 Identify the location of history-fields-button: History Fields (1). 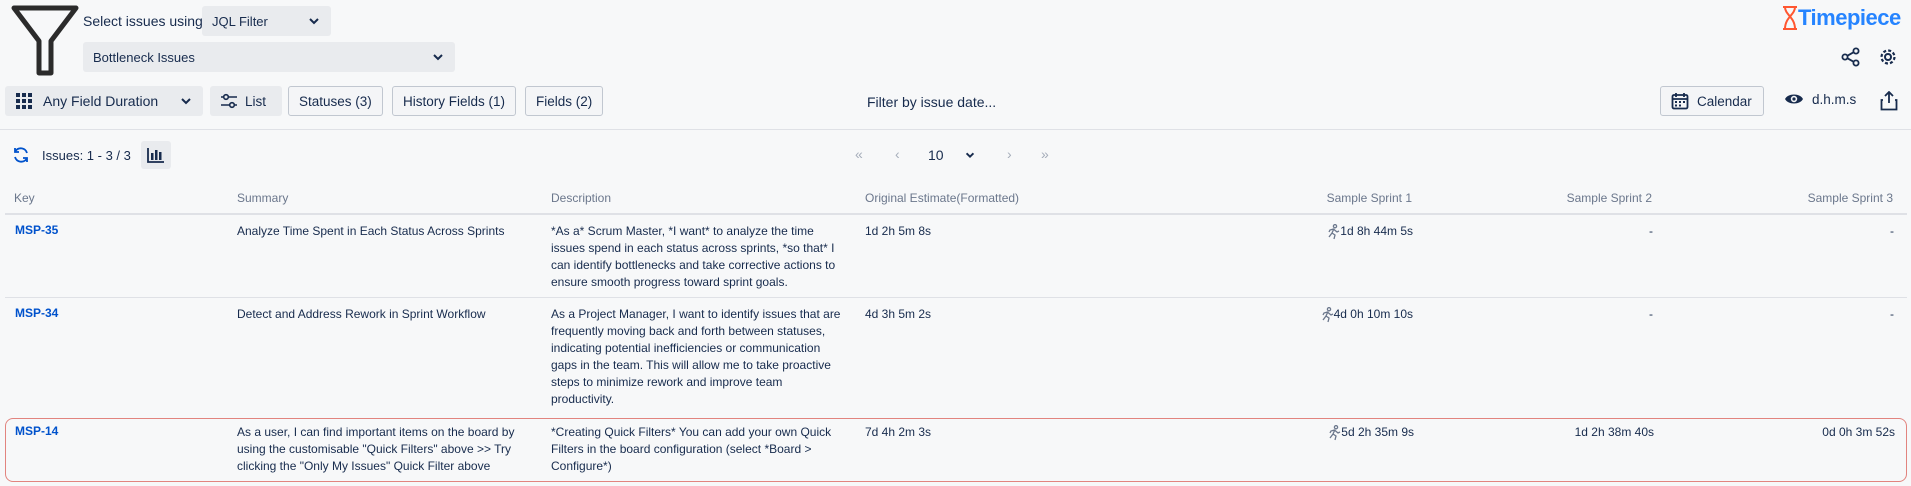
(454, 101).